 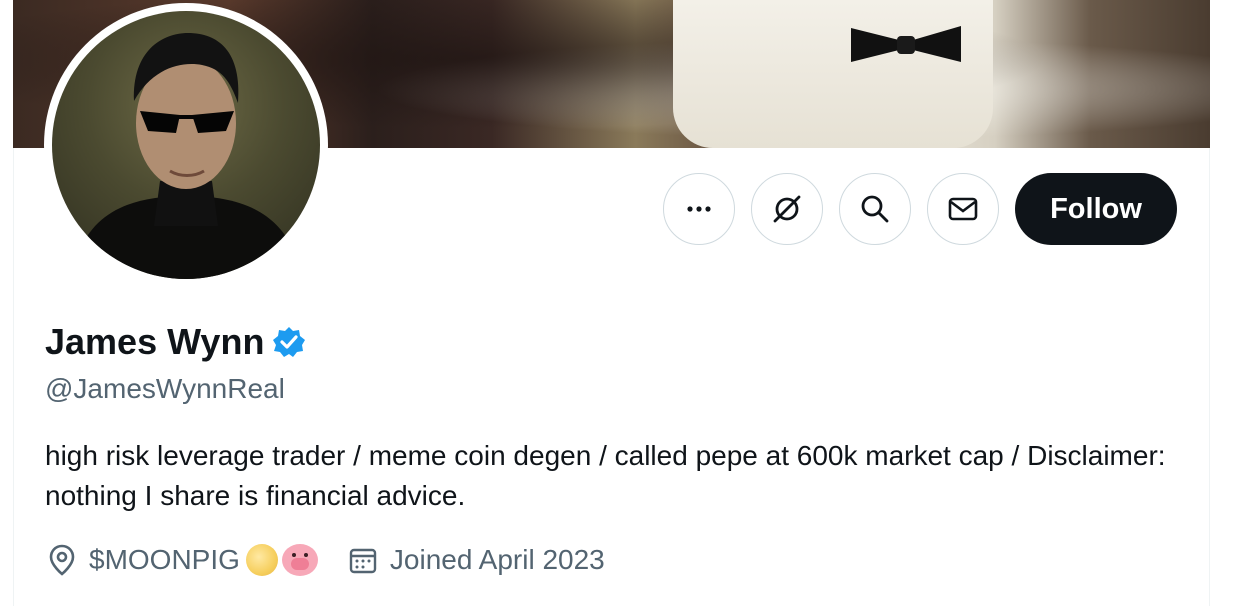 I want to click on message-button, so click(x=963, y=209).